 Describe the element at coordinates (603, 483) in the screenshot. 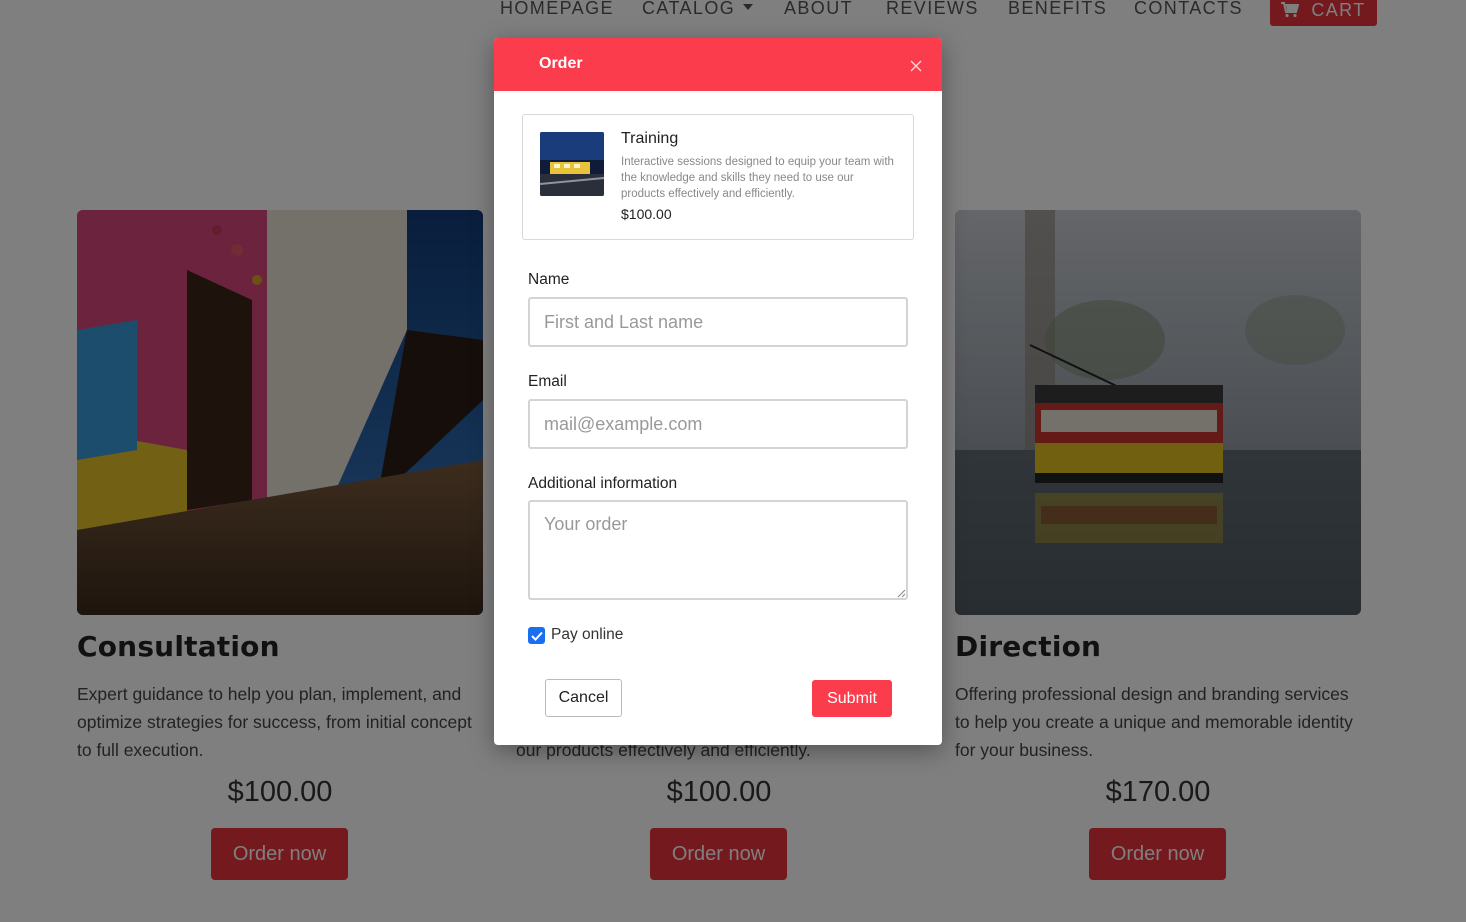

I see `additional-info-label: Additional information` at that location.